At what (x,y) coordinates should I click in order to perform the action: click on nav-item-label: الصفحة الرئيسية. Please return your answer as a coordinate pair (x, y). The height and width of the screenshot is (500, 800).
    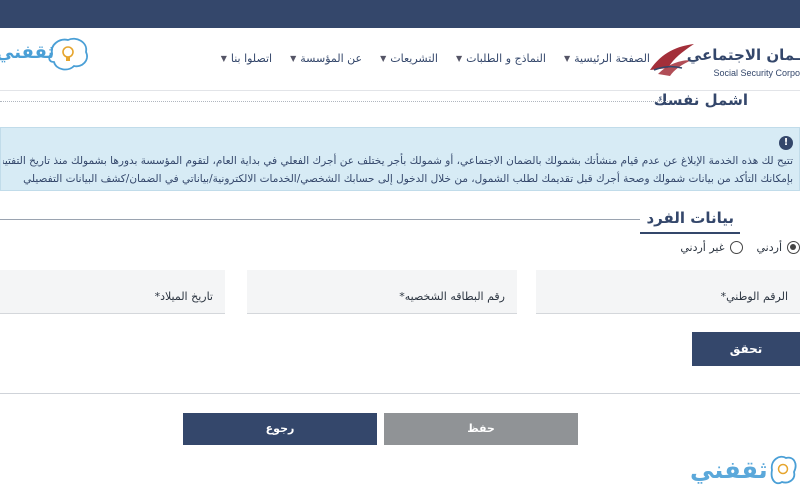
    Looking at the image, I should click on (612, 58).